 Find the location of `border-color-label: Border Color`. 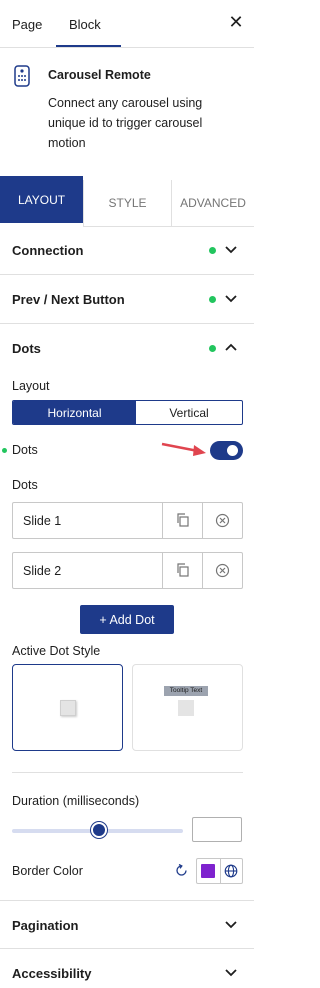

border-color-label: Border Color is located at coordinates (47, 871).